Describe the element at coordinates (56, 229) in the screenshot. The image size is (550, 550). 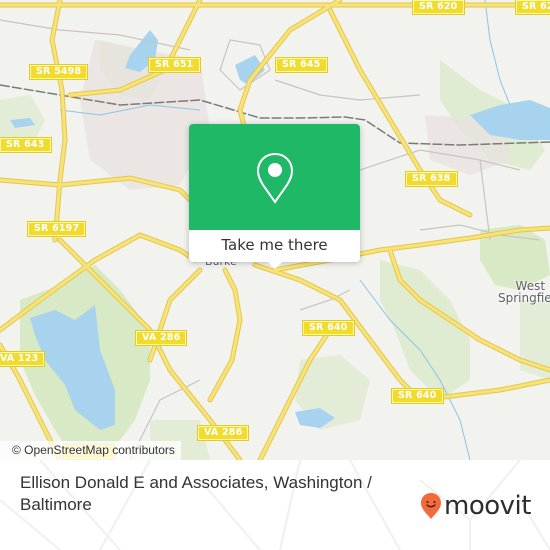
I see `road-shield: SR 6197` at that location.